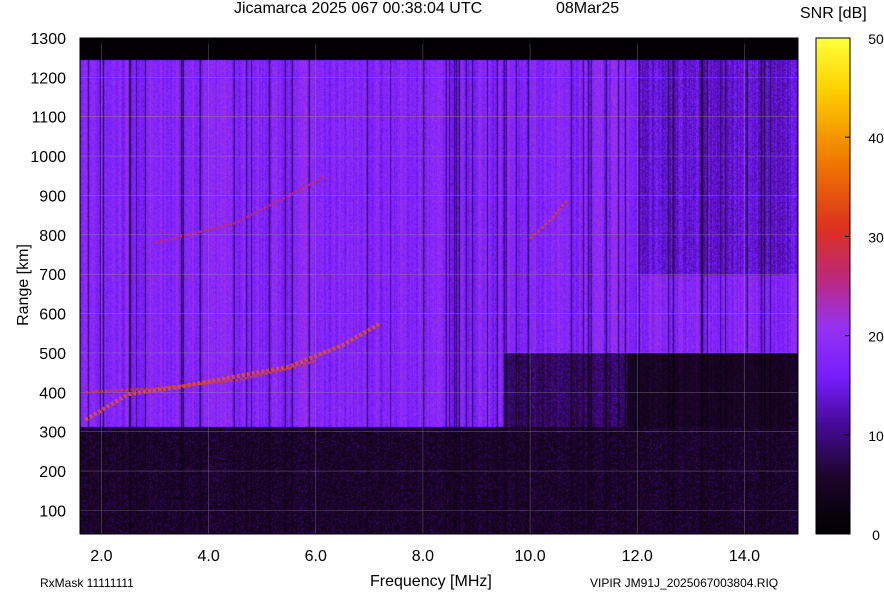 This screenshot has height=595, width=884. Describe the element at coordinates (52, 315) in the screenshot. I see `y-tick-label: 600` at that location.